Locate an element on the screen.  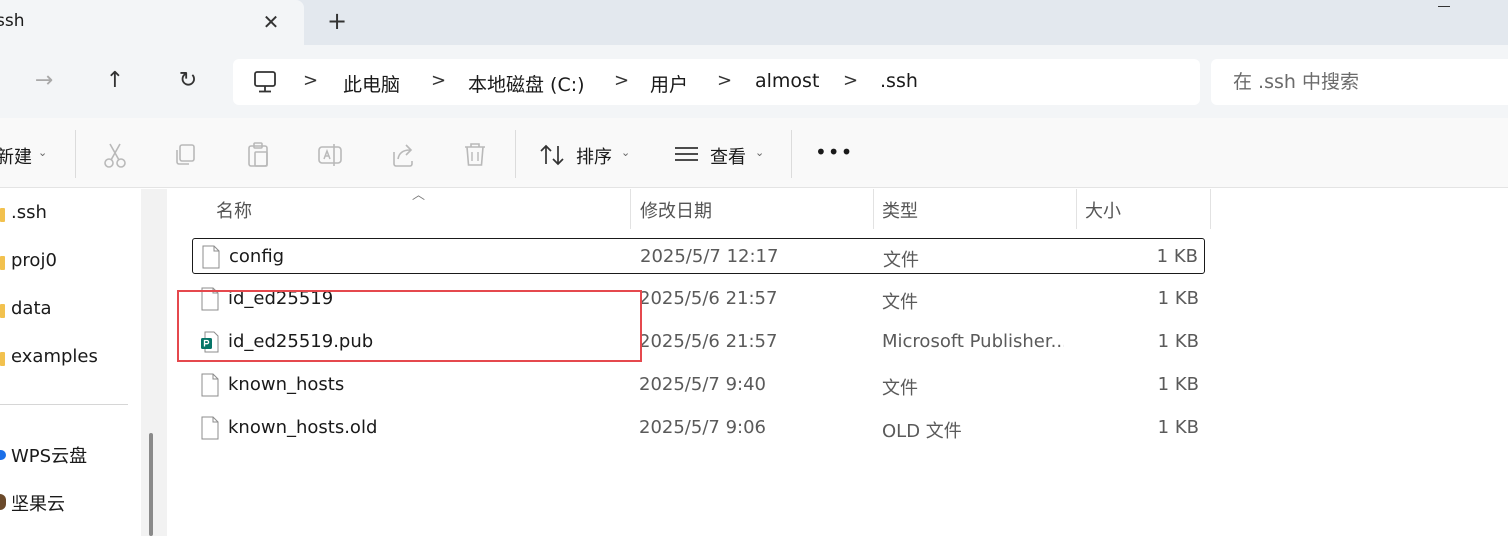
search-box is located at coordinates (1359, 82).